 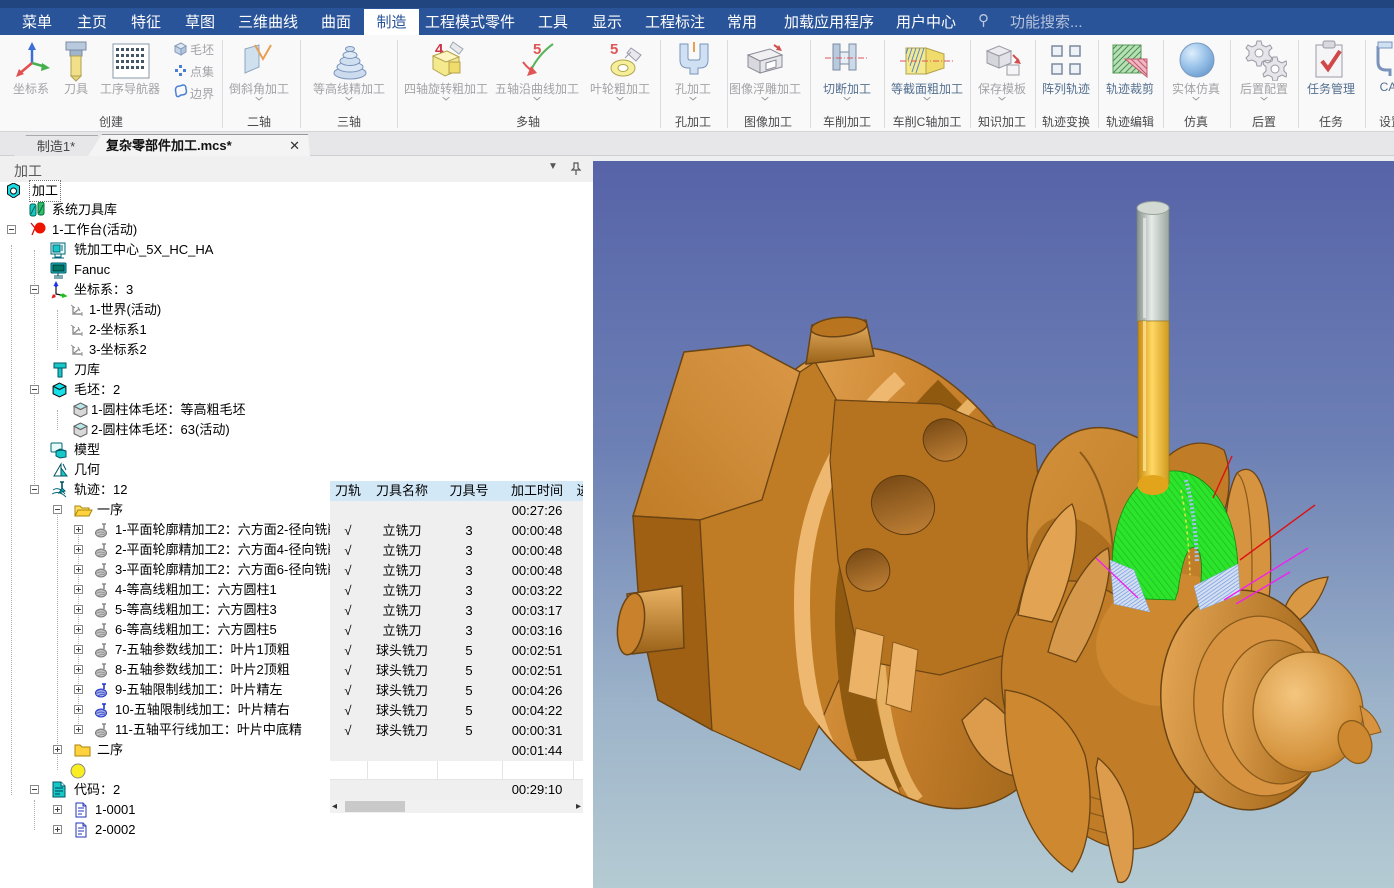 What do you see at coordinates (614, 49) in the screenshot?
I see `svg-text: 5` at bounding box center [614, 49].